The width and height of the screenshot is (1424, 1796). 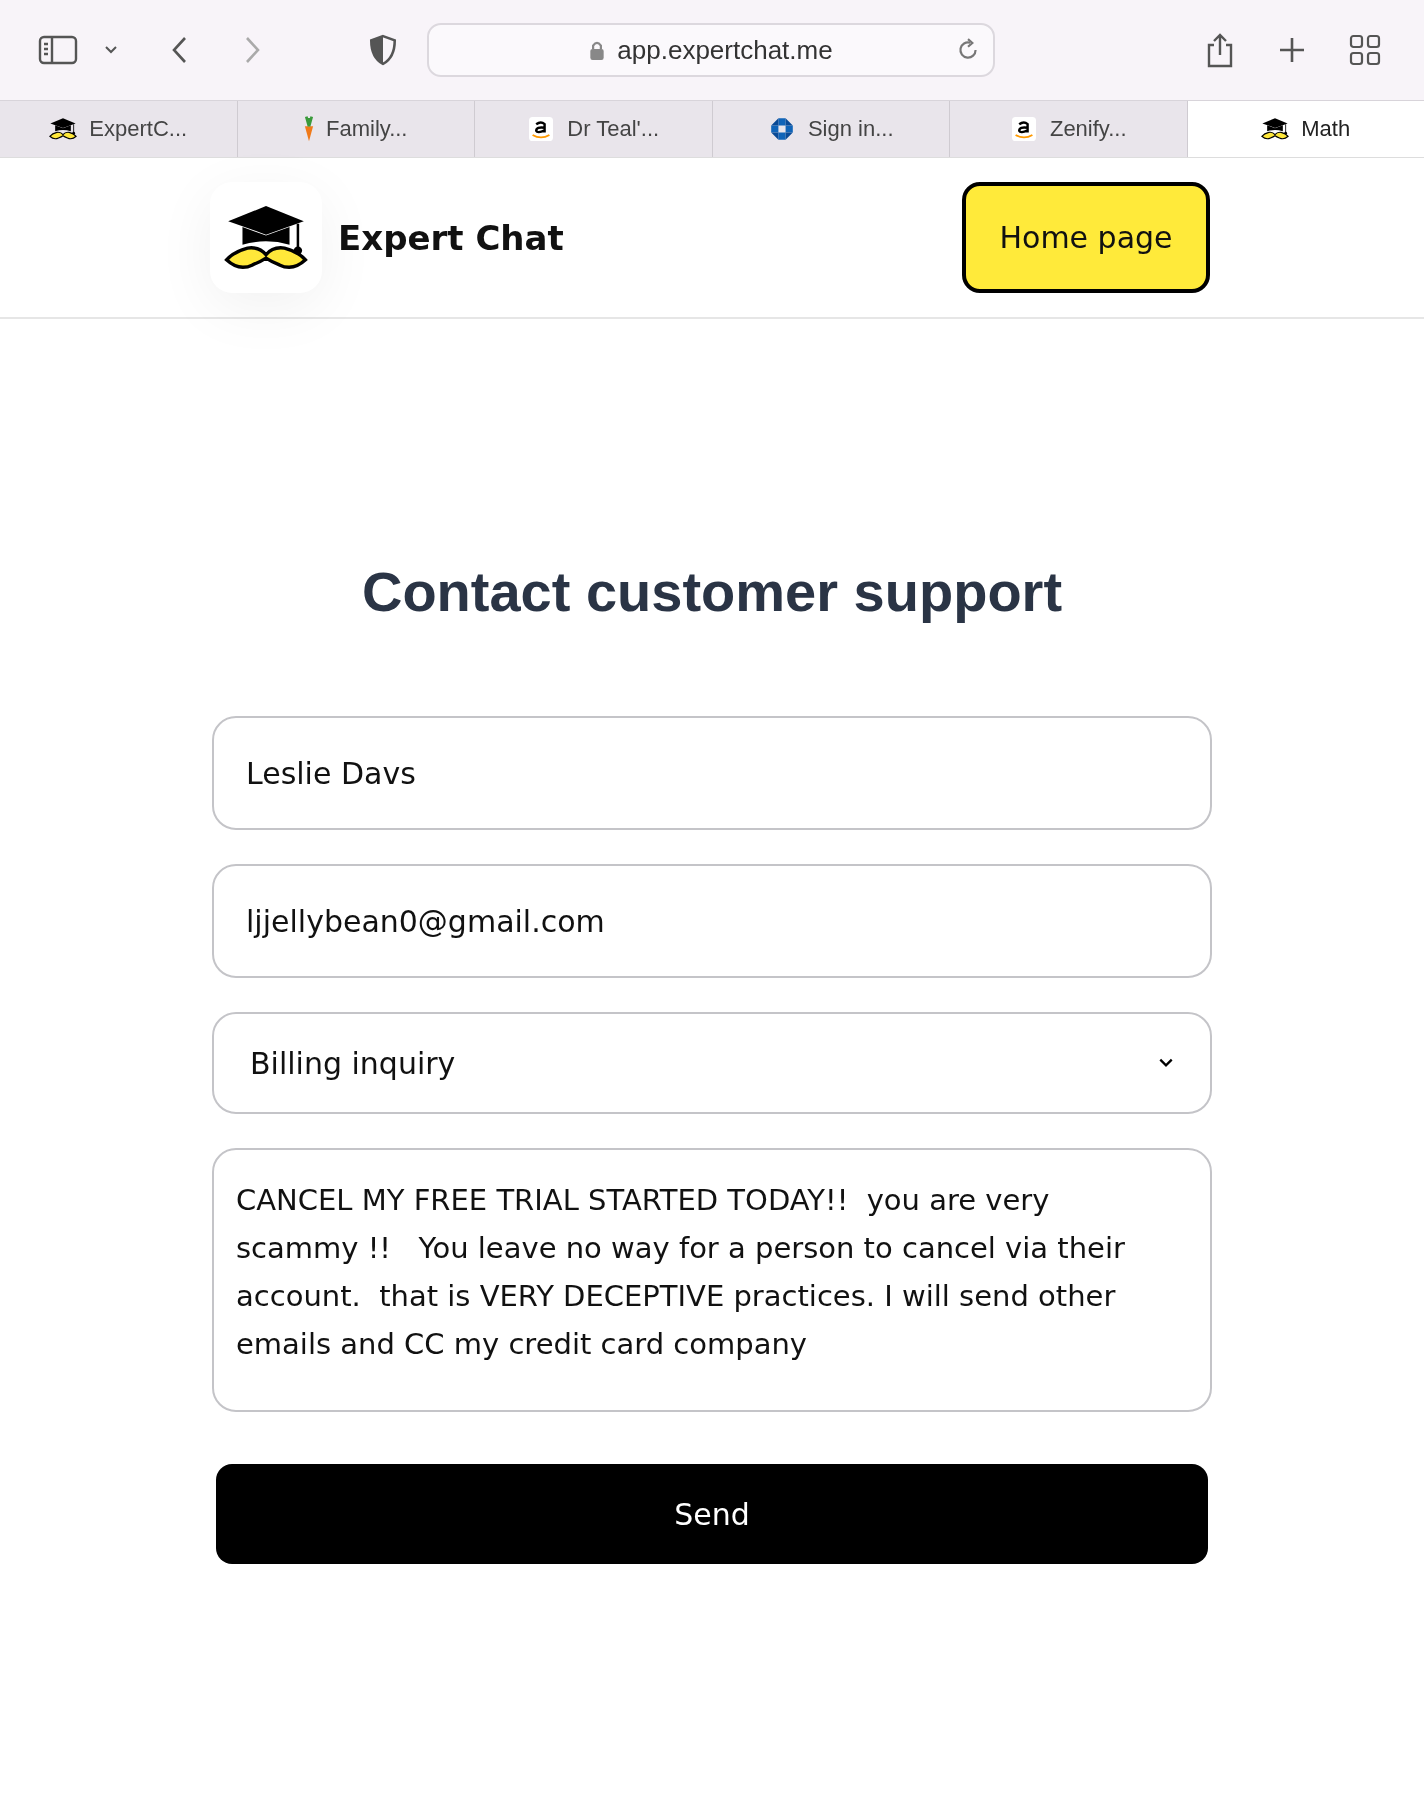 I want to click on new-tab-icon, so click(x=1292, y=50).